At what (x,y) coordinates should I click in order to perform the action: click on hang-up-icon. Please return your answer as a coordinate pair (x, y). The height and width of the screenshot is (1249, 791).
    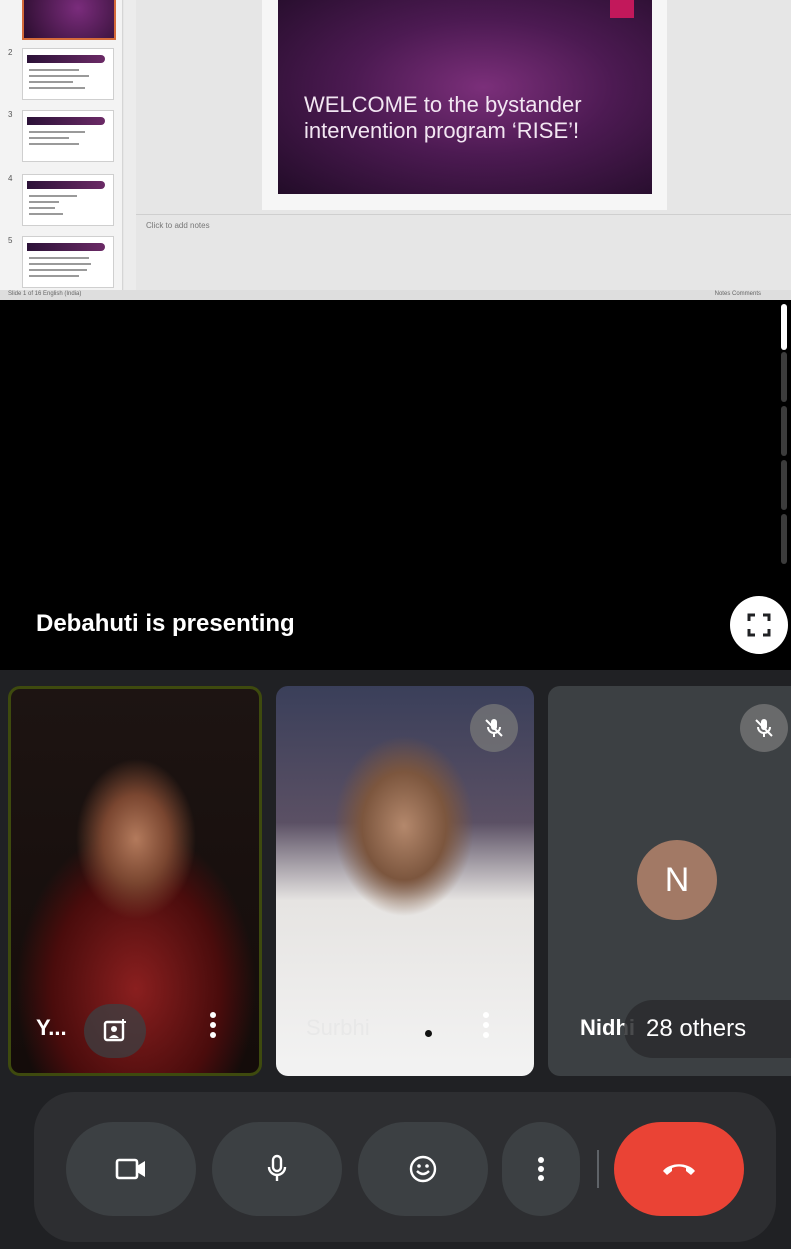
    Looking at the image, I should click on (679, 1169).